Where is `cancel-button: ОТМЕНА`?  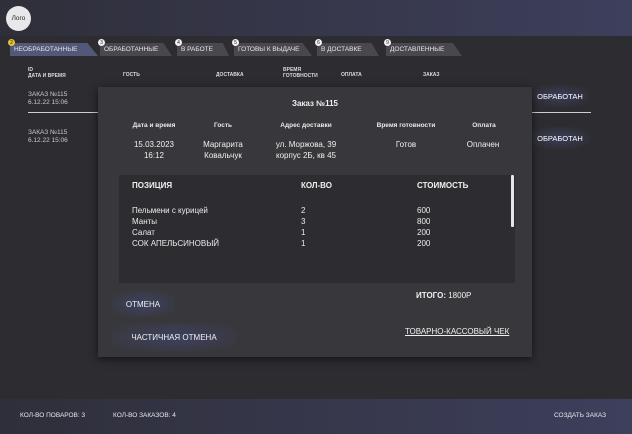 cancel-button: ОТМЕНА is located at coordinates (143, 304).